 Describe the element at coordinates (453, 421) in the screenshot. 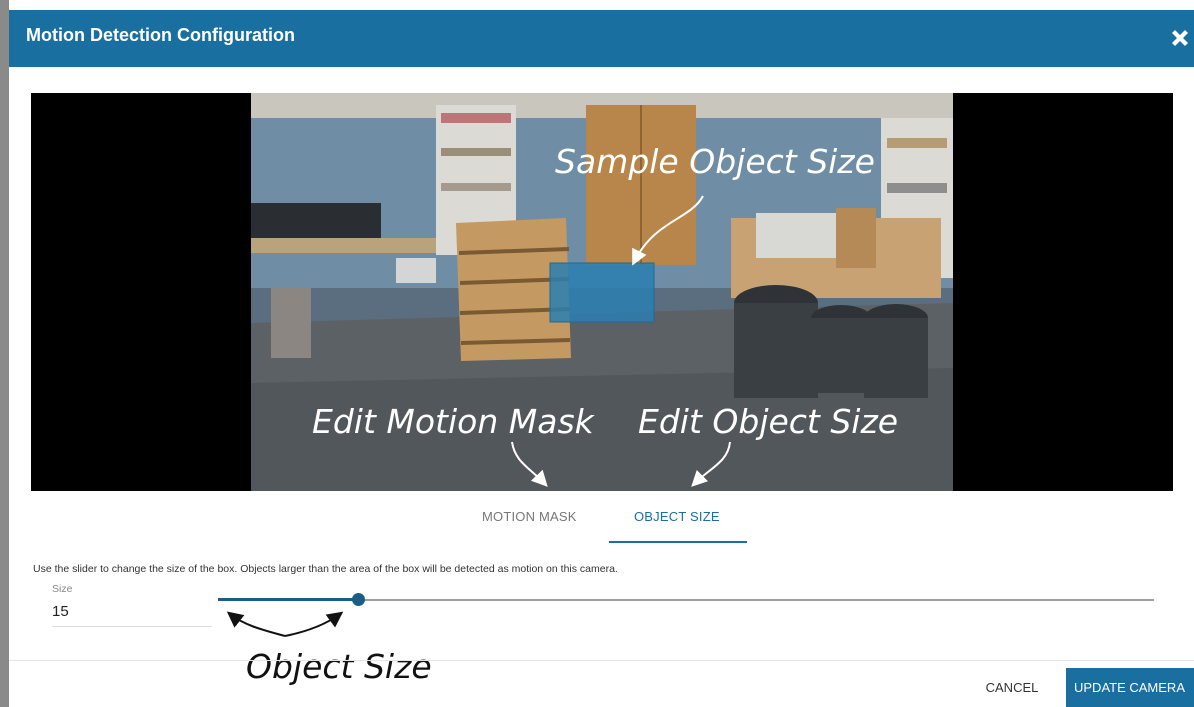

I see `annotation-edit-motion-mask: Edit Motion Mask` at that location.